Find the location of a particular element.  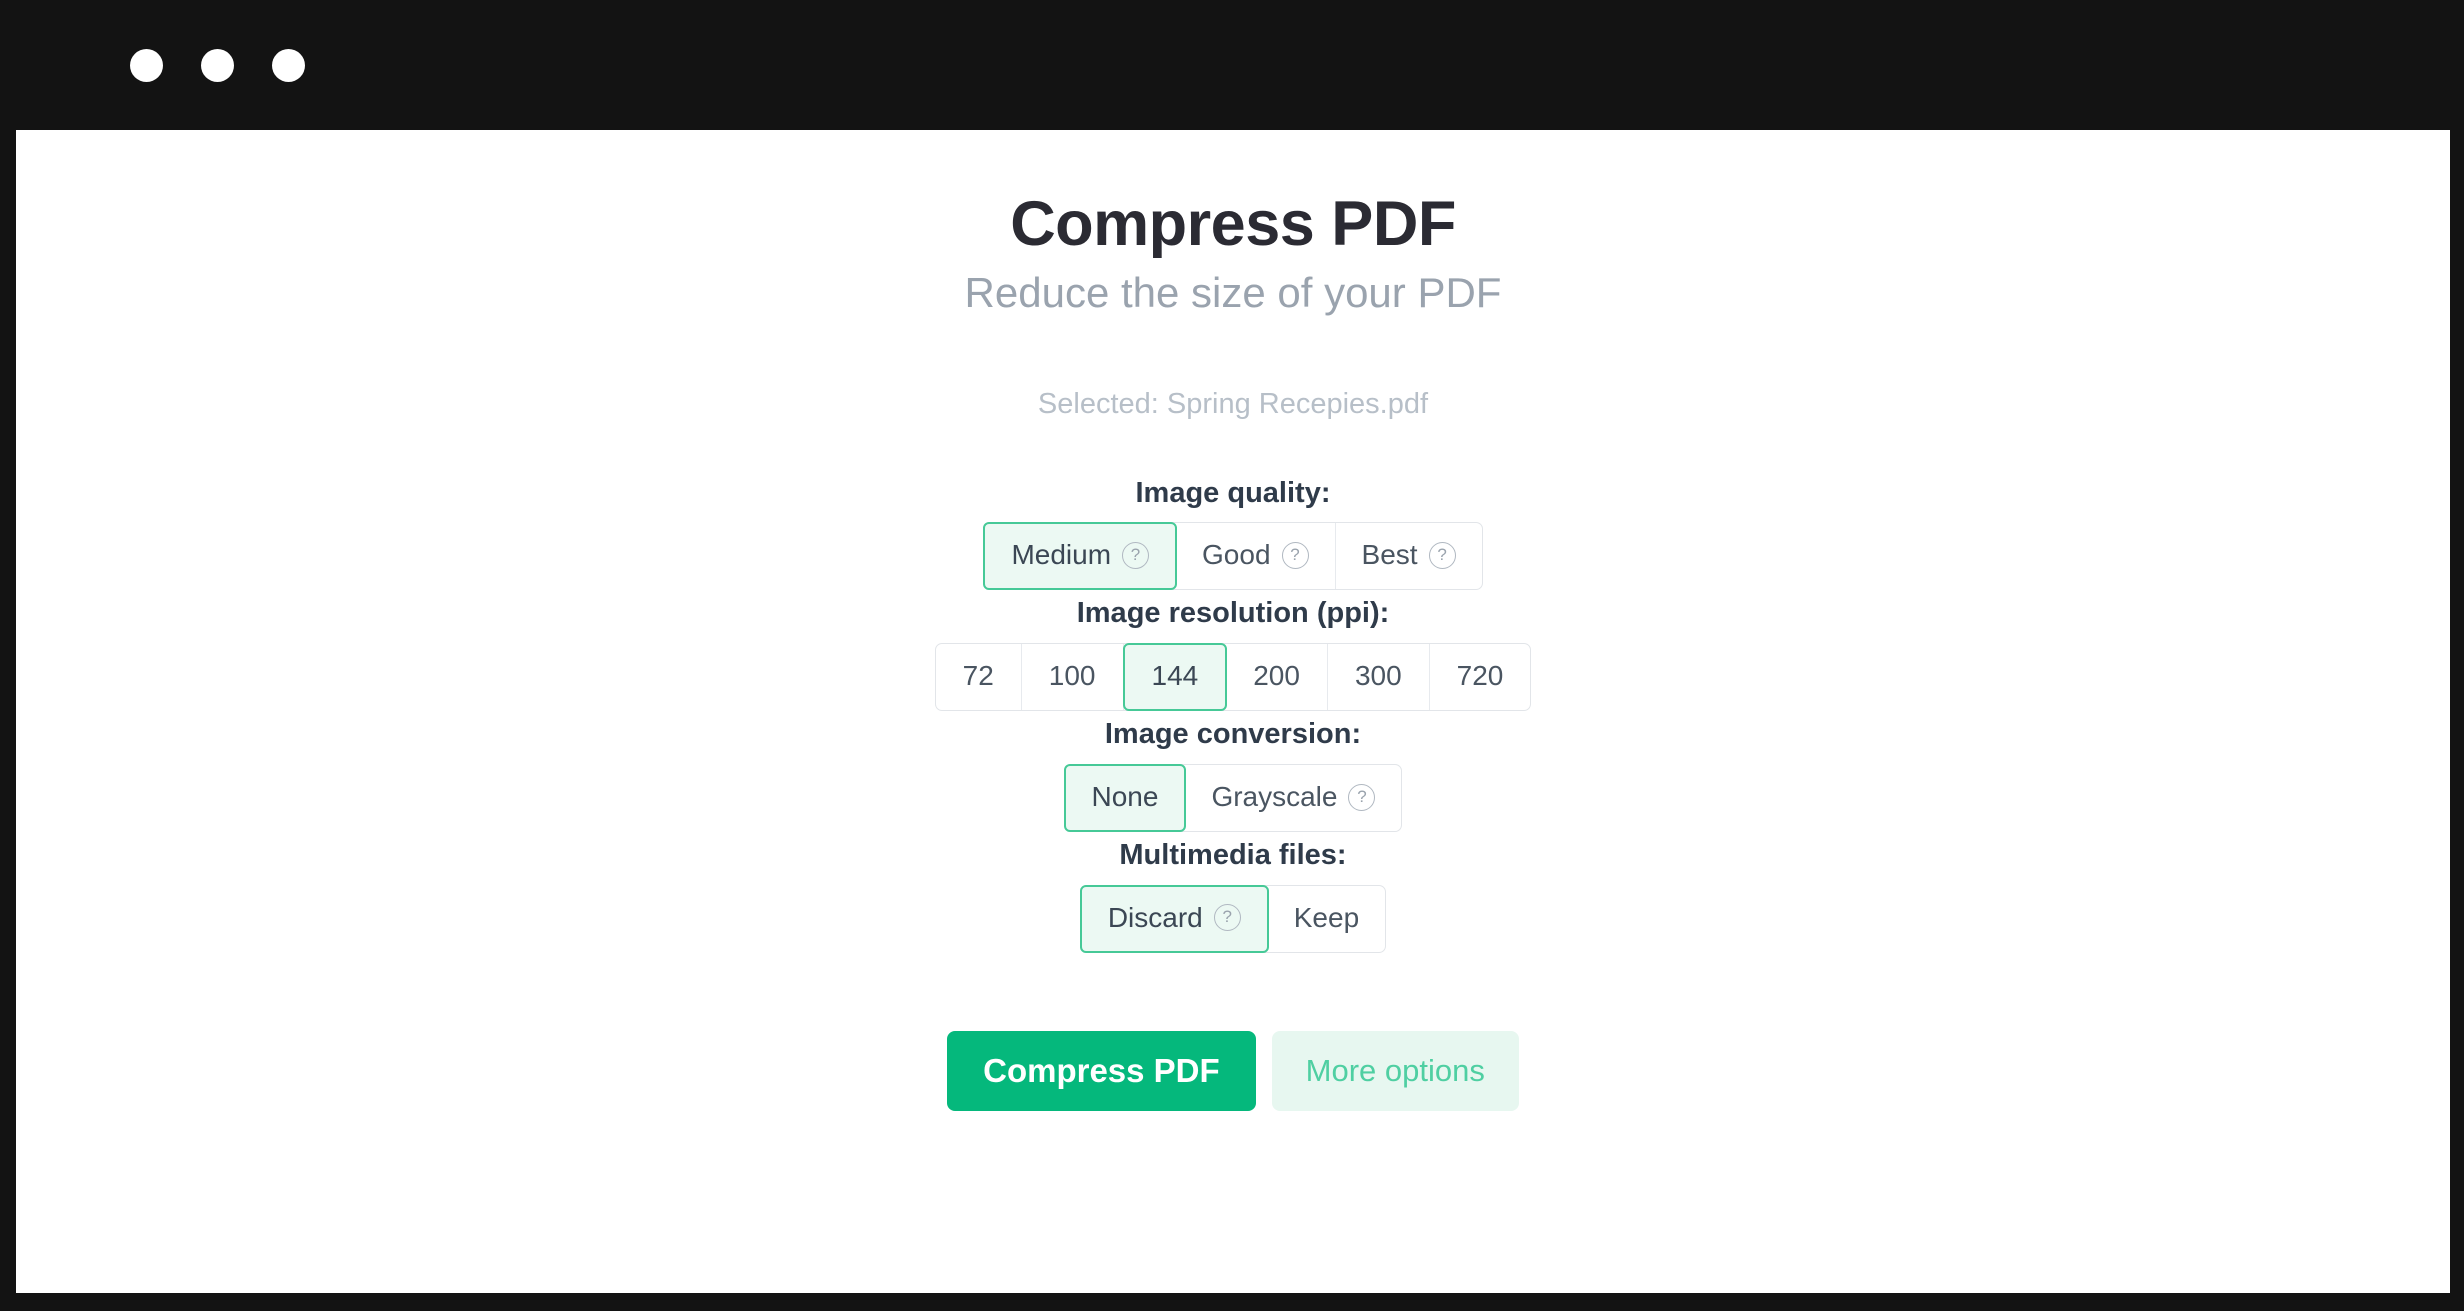

option-label-image-conversion: Image conversion: is located at coordinates (1233, 734).